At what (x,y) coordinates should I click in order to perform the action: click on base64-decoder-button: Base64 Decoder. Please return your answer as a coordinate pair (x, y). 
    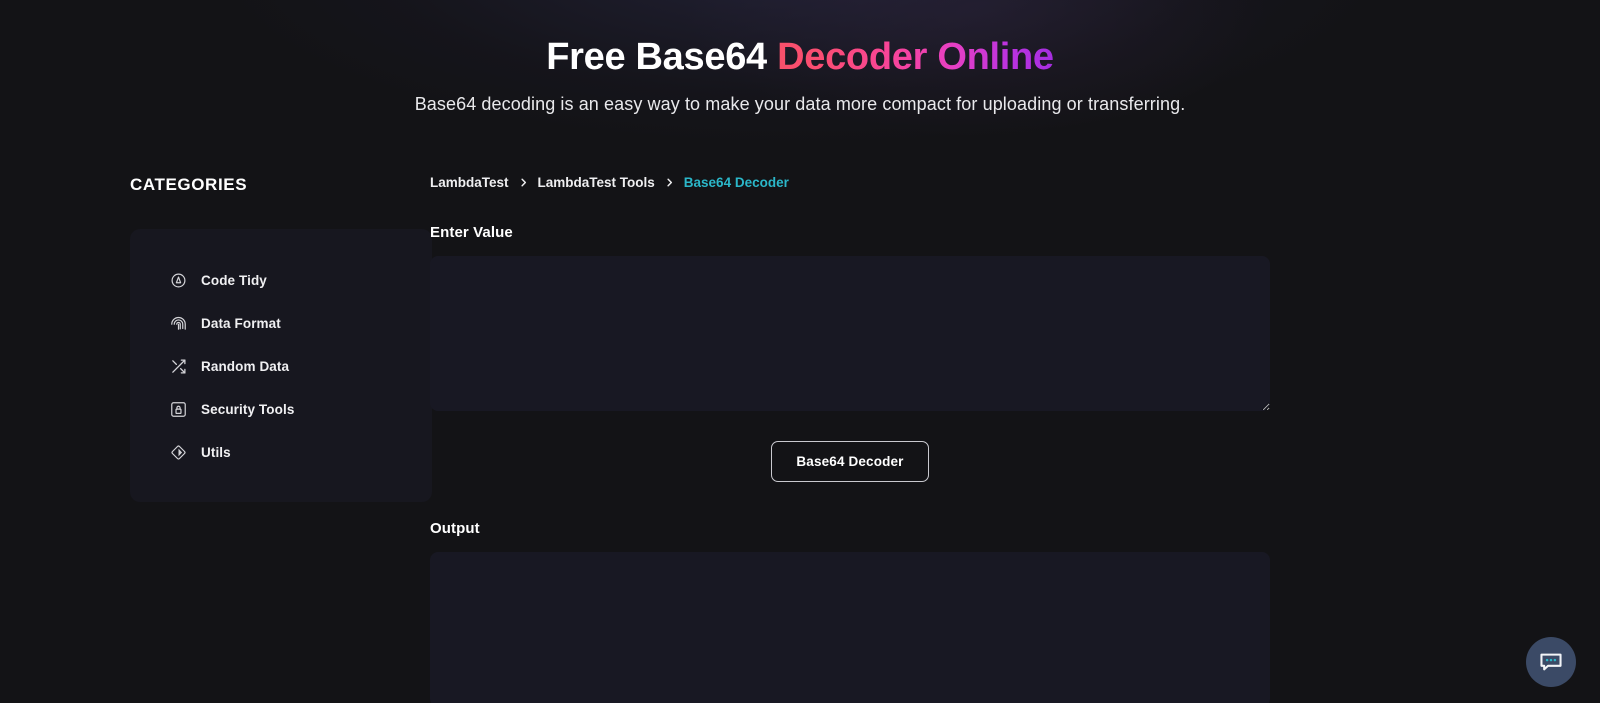
    Looking at the image, I should click on (850, 462).